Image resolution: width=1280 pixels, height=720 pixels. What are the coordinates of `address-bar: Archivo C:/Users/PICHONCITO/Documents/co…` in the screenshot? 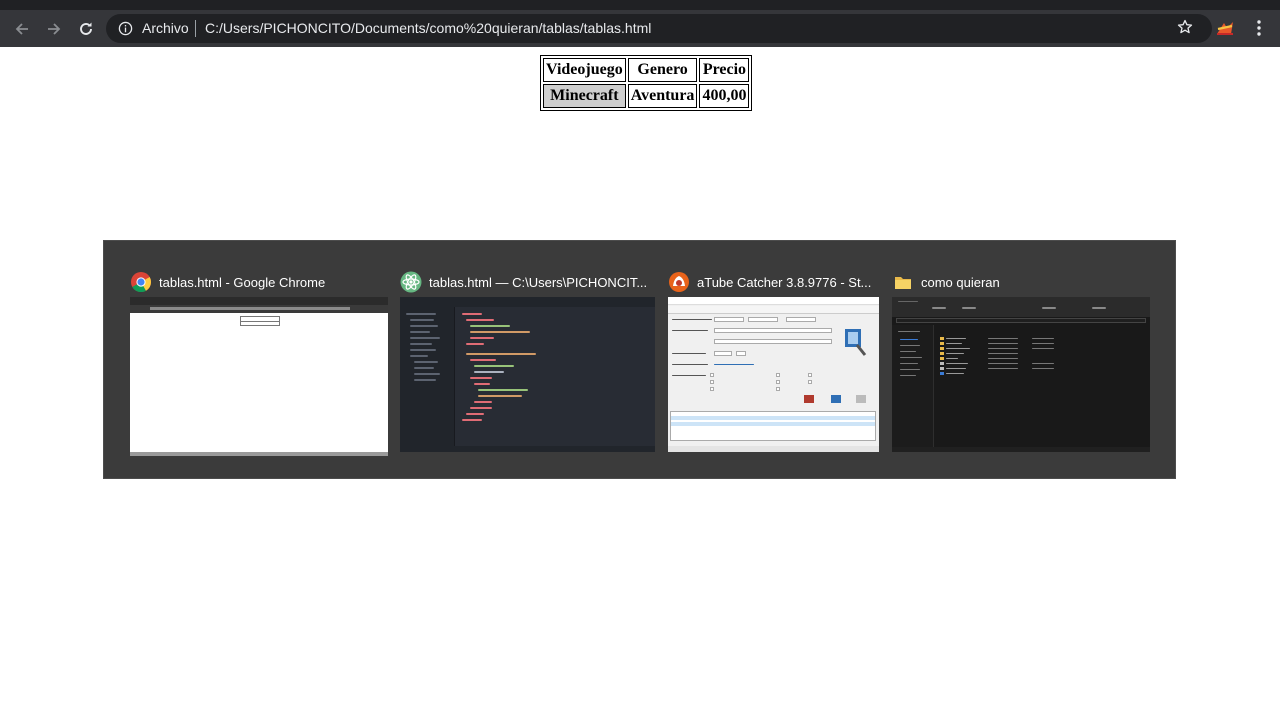 It's located at (659, 28).